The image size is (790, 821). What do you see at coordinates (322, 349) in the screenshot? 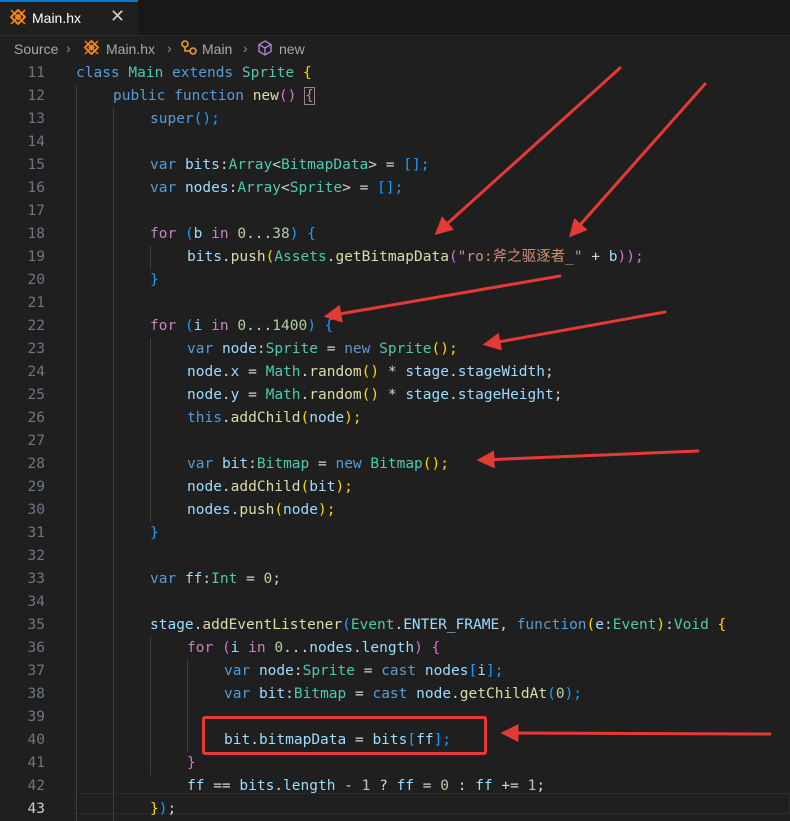
I see `code-line-23: var node:Sprite = new Sprite();` at bounding box center [322, 349].